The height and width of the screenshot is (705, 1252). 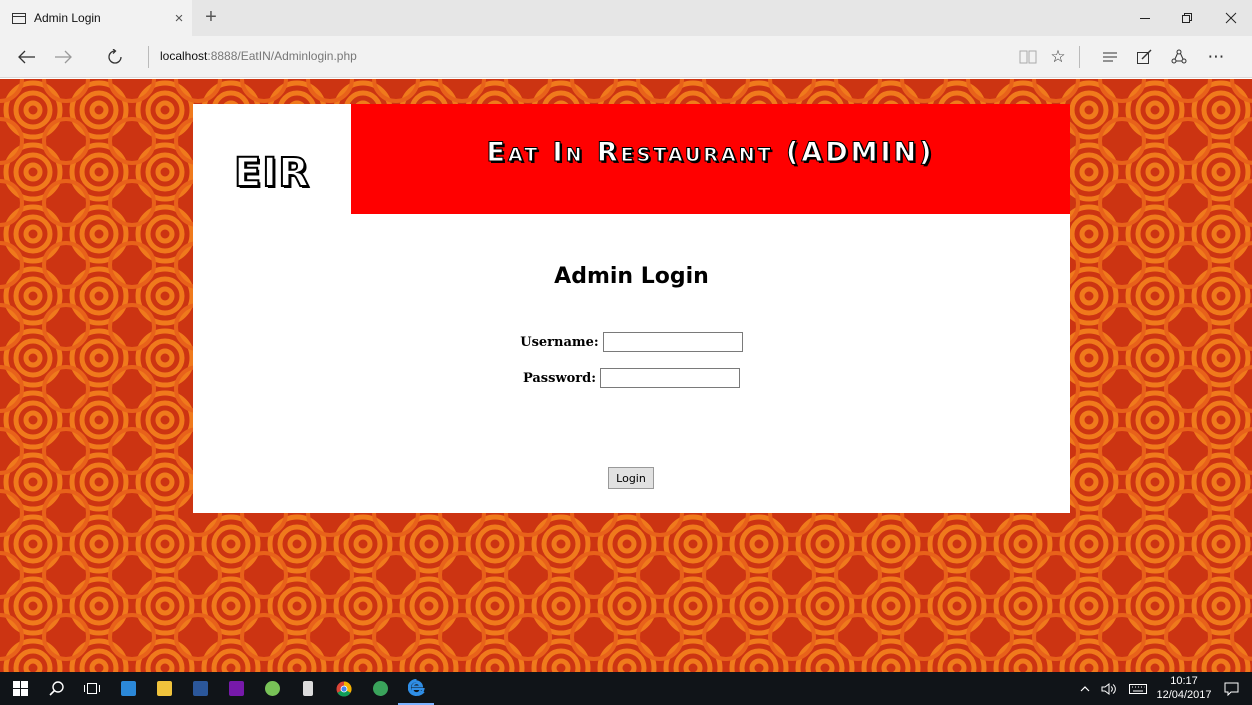 I want to click on onenote-icon, so click(x=236, y=688).